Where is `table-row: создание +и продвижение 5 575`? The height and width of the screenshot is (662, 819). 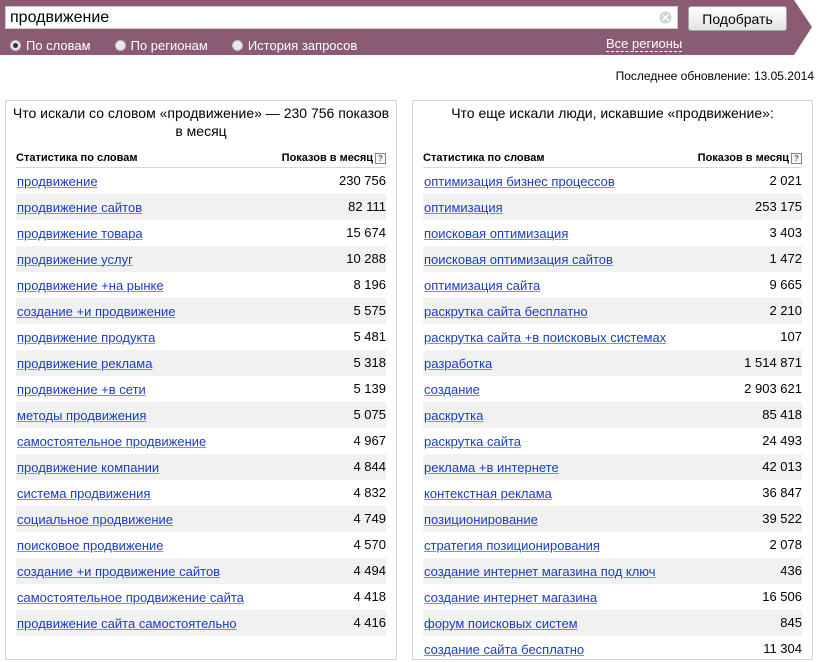
table-row: создание +и продвижение 5 575 is located at coordinates (201, 311).